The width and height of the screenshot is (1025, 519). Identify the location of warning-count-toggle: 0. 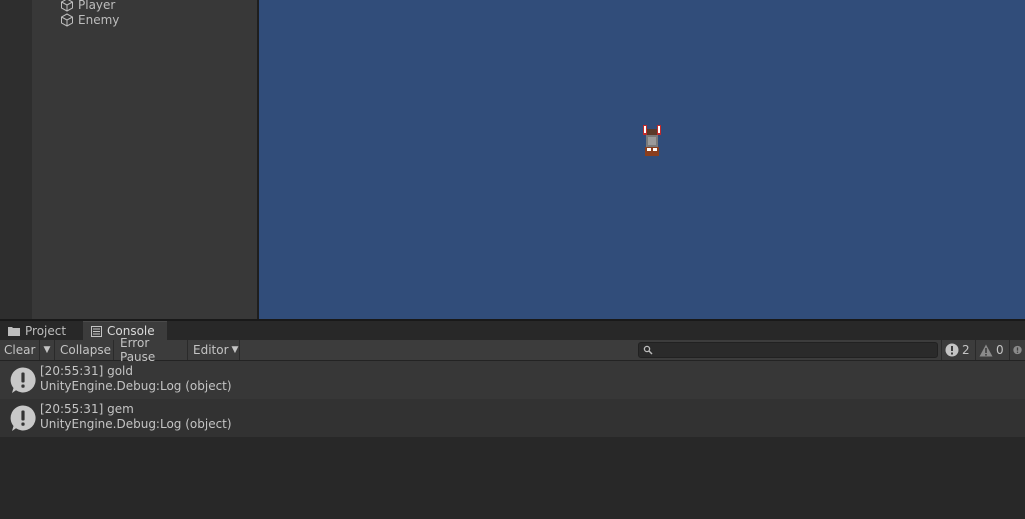
(992, 350).